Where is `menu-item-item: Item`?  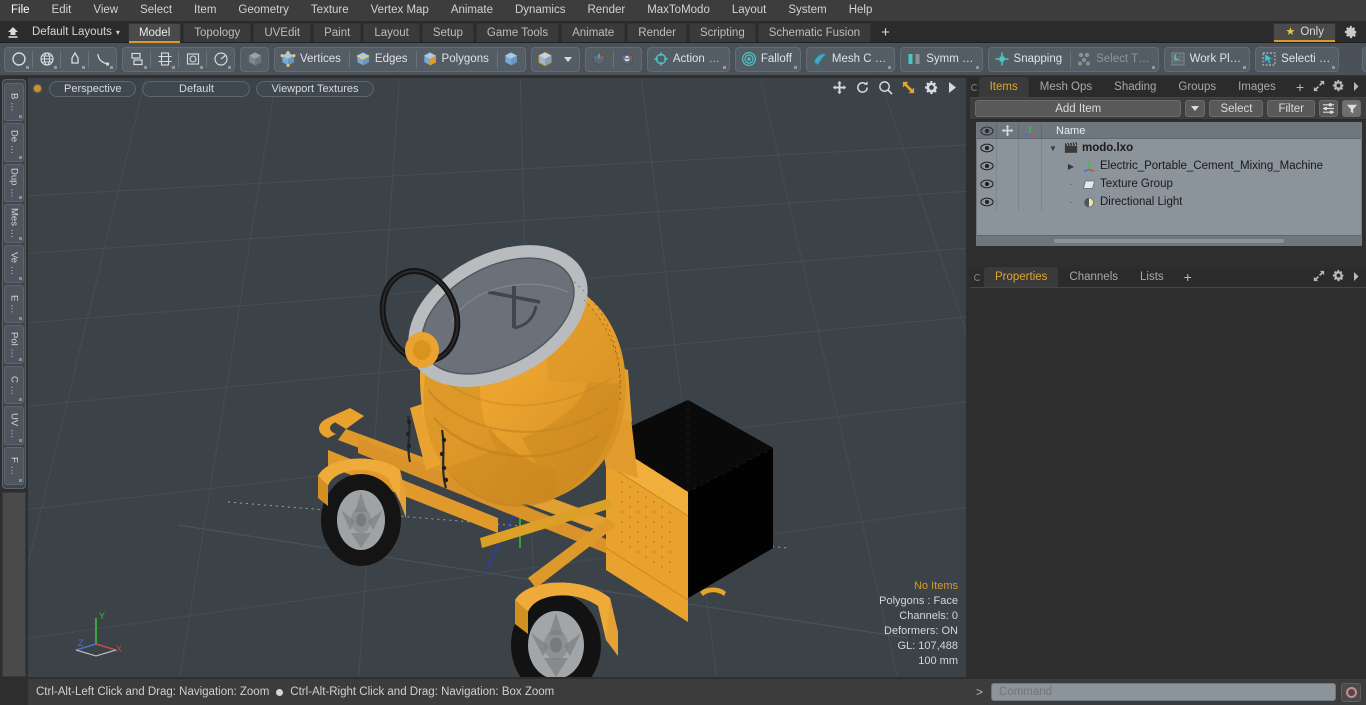
menu-item-item: Item is located at coordinates (205, 10).